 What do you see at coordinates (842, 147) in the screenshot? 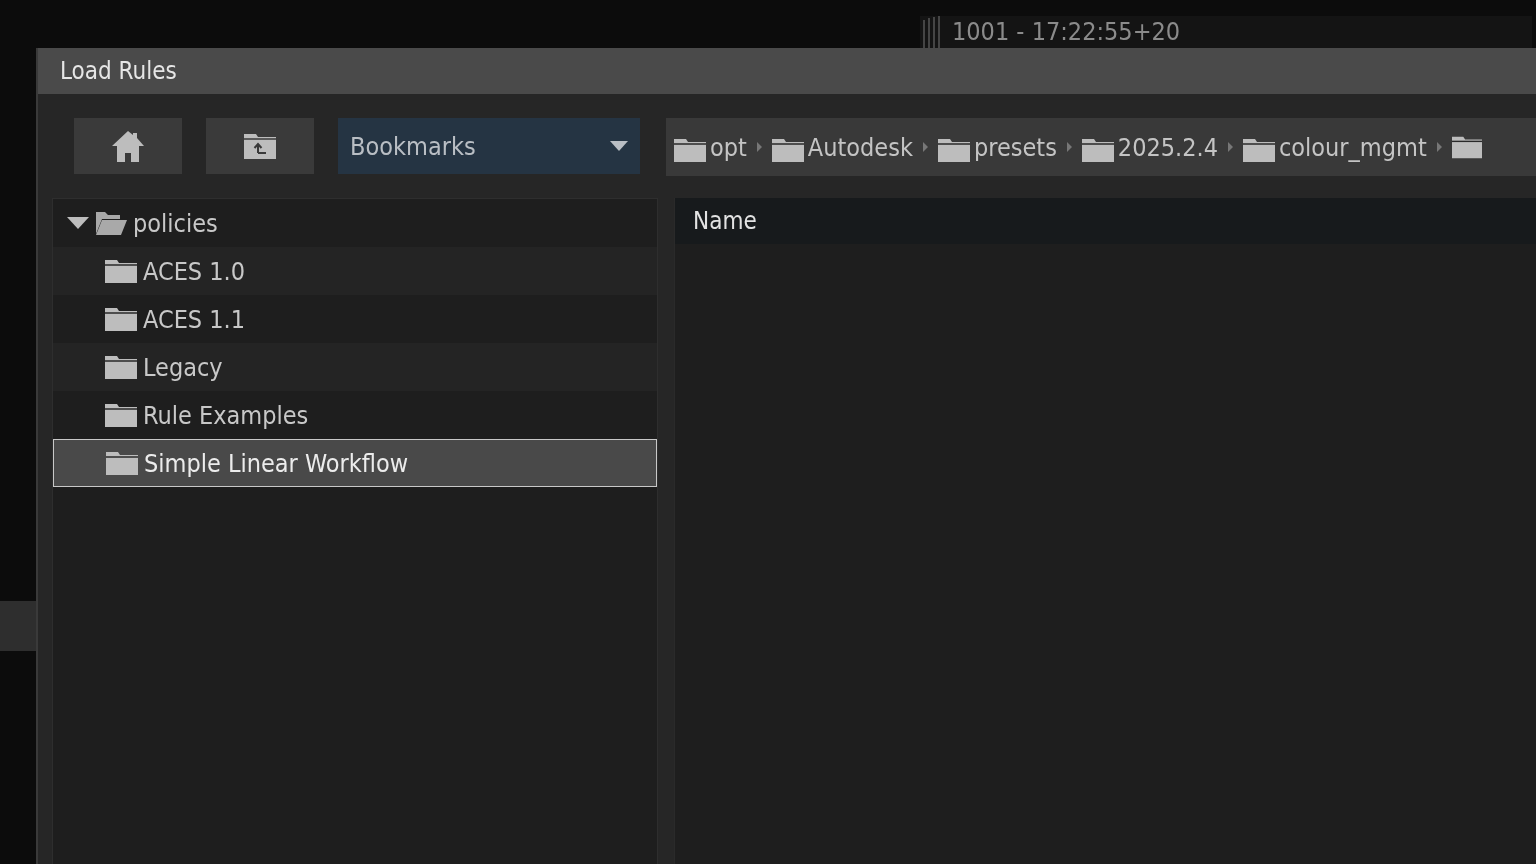
I see `breadcrumb-item: Autodesk` at bounding box center [842, 147].